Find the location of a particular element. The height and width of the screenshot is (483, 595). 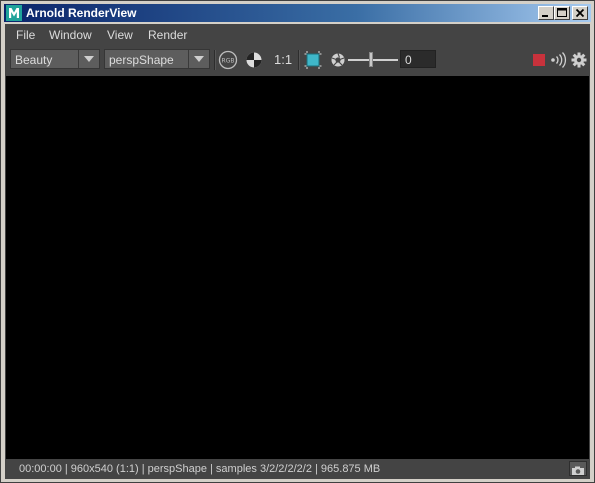

zoom-ratio-button: 1:1 is located at coordinates (283, 59).